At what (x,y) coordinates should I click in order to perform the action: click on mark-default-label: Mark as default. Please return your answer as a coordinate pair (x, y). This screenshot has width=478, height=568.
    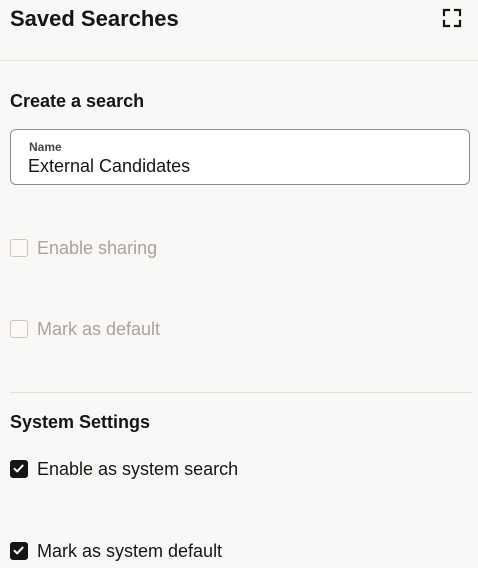
    Looking at the image, I should click on (99, 329).